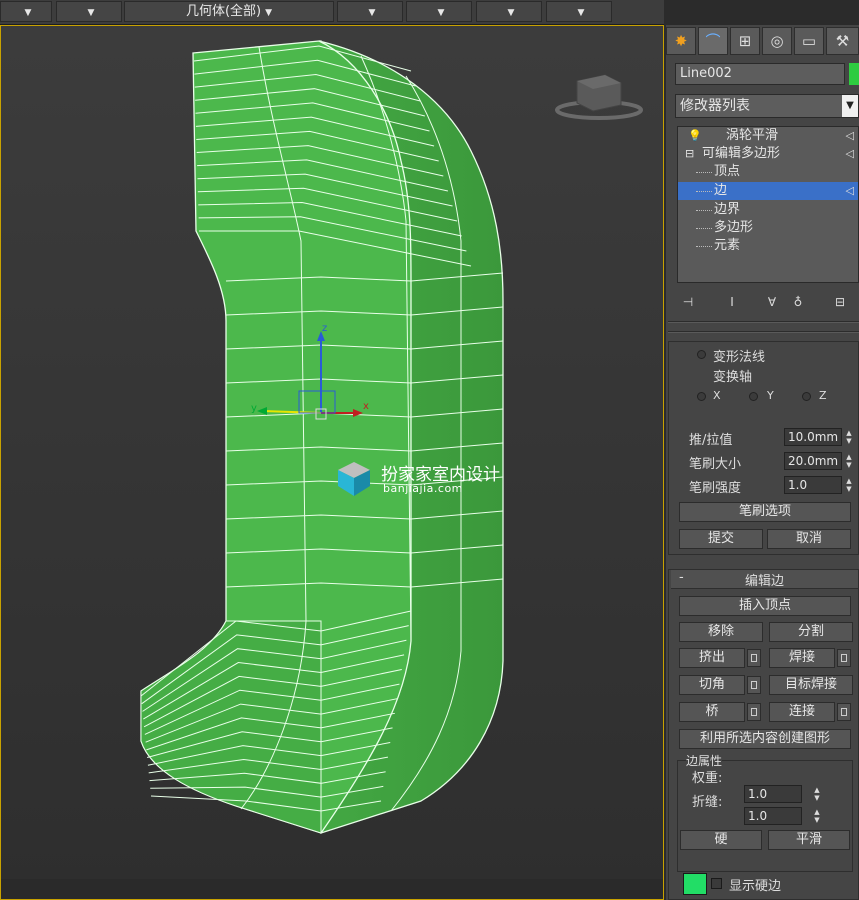  Describe the element at coordinates (229, 11) in the screenshot. I see `selection-filter-dropdown: 几何体(全部) ▼` at that location.